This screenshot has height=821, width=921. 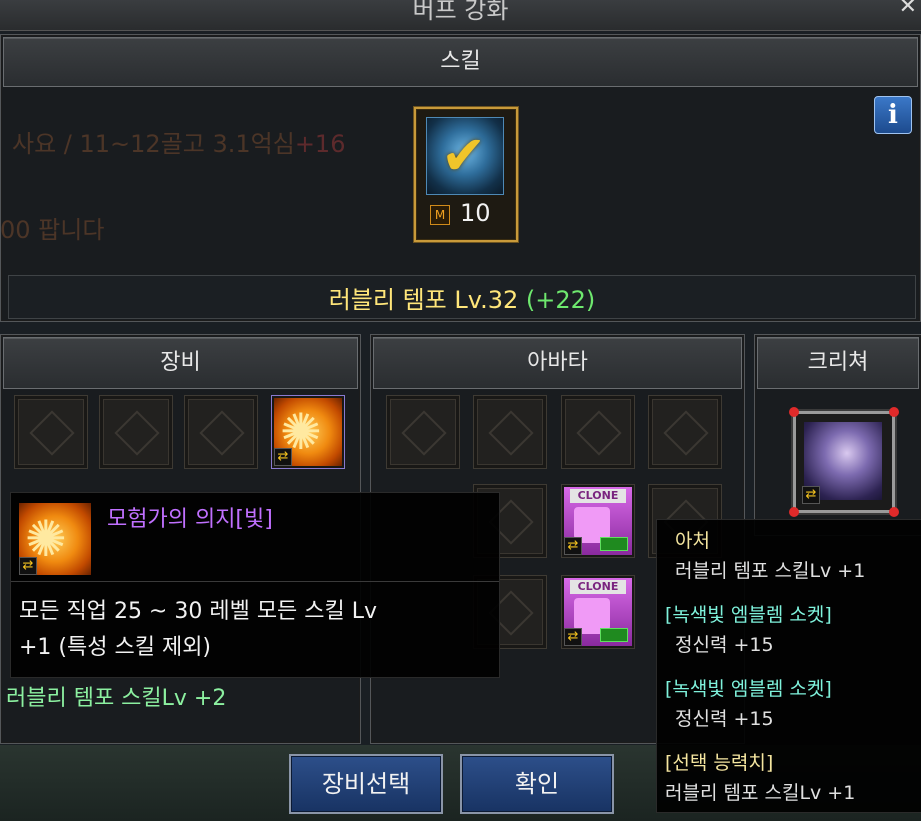 I want to click on background-chat-line: 사요 / 11~12골고 3.1억심+16, so click(x=178, y=141).